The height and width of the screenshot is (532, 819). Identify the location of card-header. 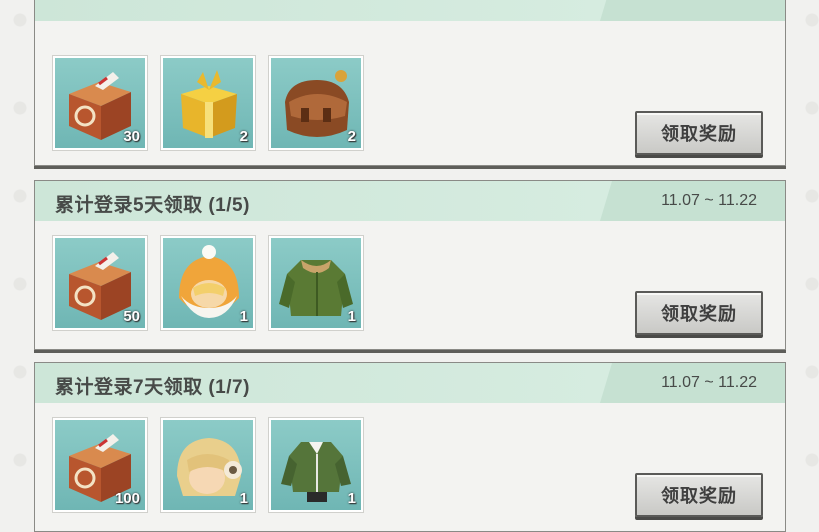
(410, 10).